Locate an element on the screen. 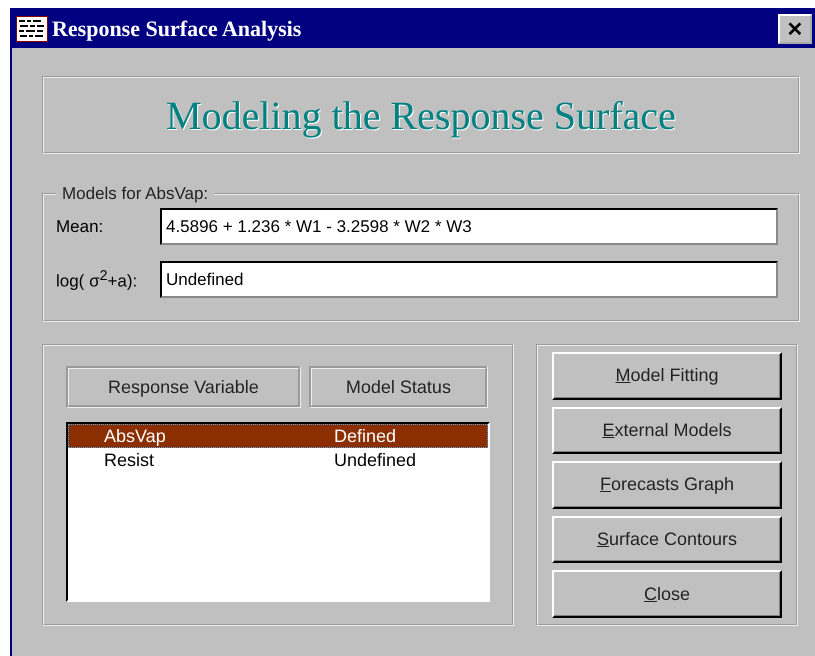  banner-heading: Modeling the Response Surface is located at coordinates (421, 115).